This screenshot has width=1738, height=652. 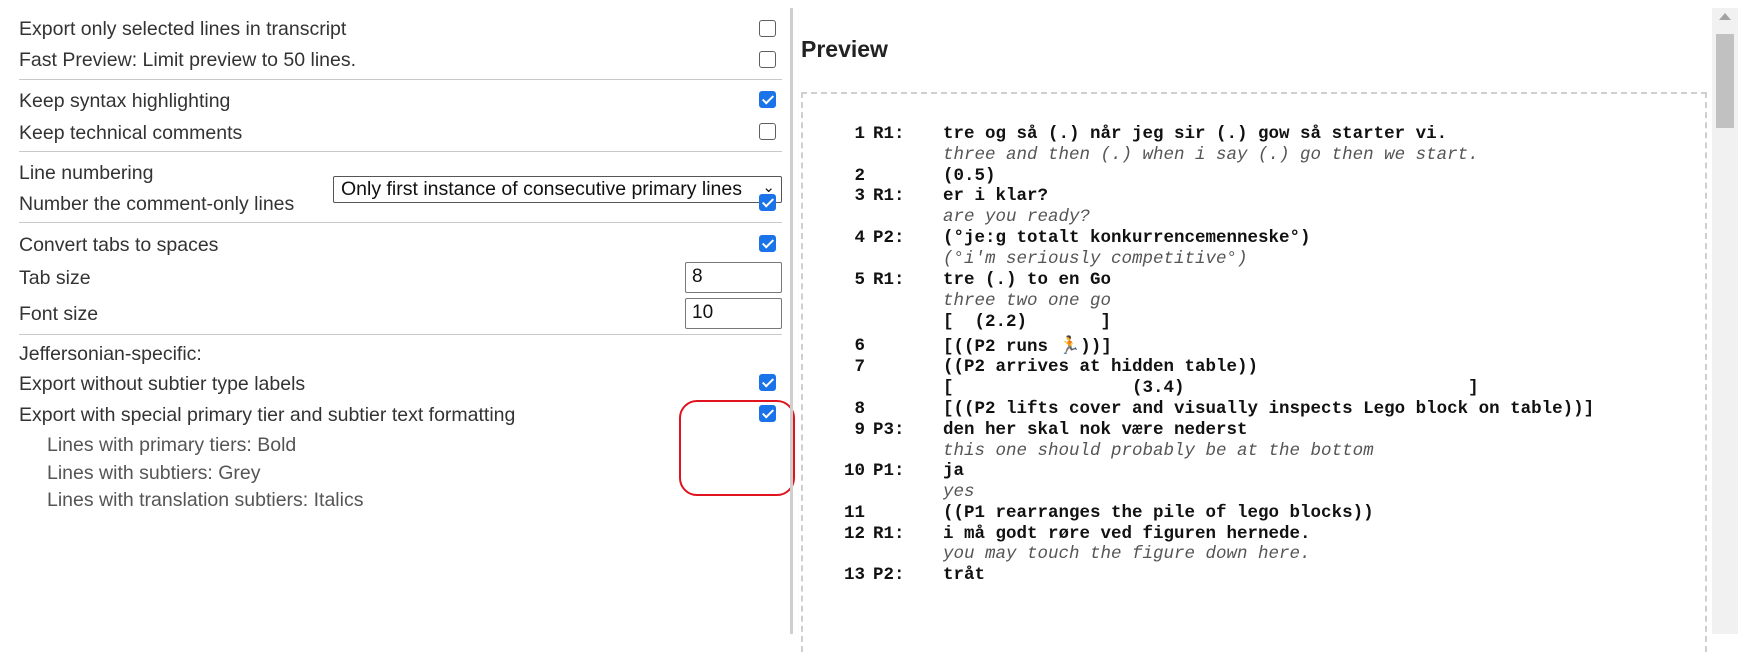 I want to click on translation-text: are you ready?, so click(x=1017, y=217).